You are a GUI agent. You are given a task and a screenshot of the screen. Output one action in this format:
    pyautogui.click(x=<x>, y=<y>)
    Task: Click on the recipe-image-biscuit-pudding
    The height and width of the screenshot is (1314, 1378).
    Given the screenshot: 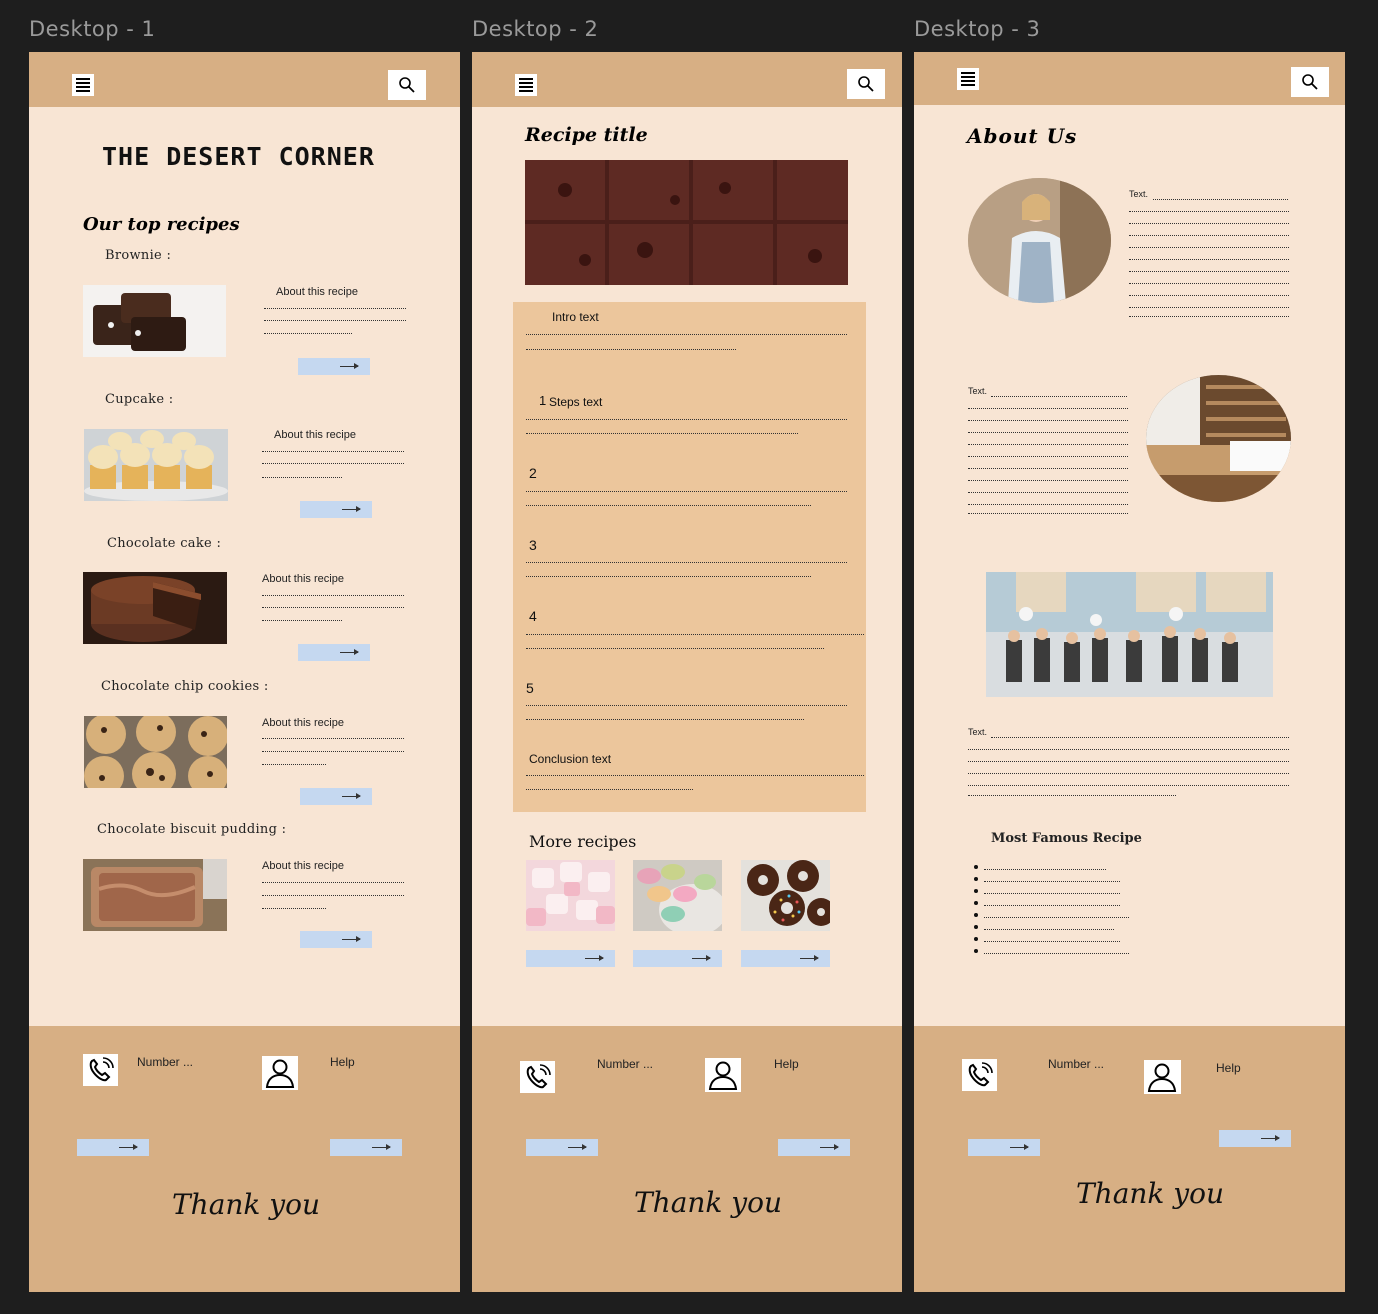 What is the action you would take?
    pyautogui.click(x=155, y=895)
    